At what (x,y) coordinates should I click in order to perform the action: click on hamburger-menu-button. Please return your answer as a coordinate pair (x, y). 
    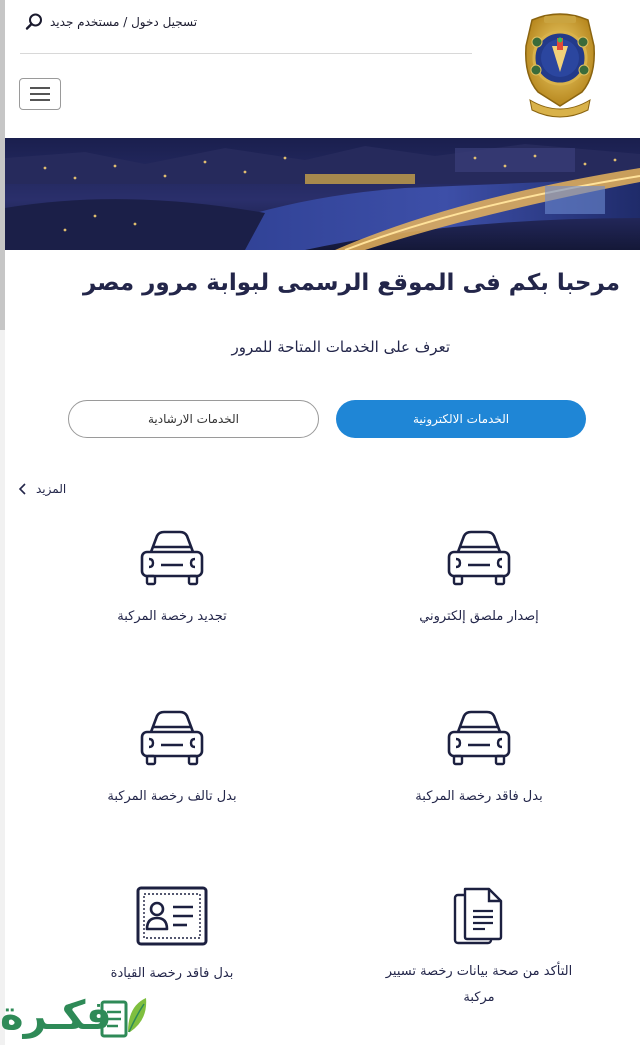
    Looking at the image, I should click on (40, 94).